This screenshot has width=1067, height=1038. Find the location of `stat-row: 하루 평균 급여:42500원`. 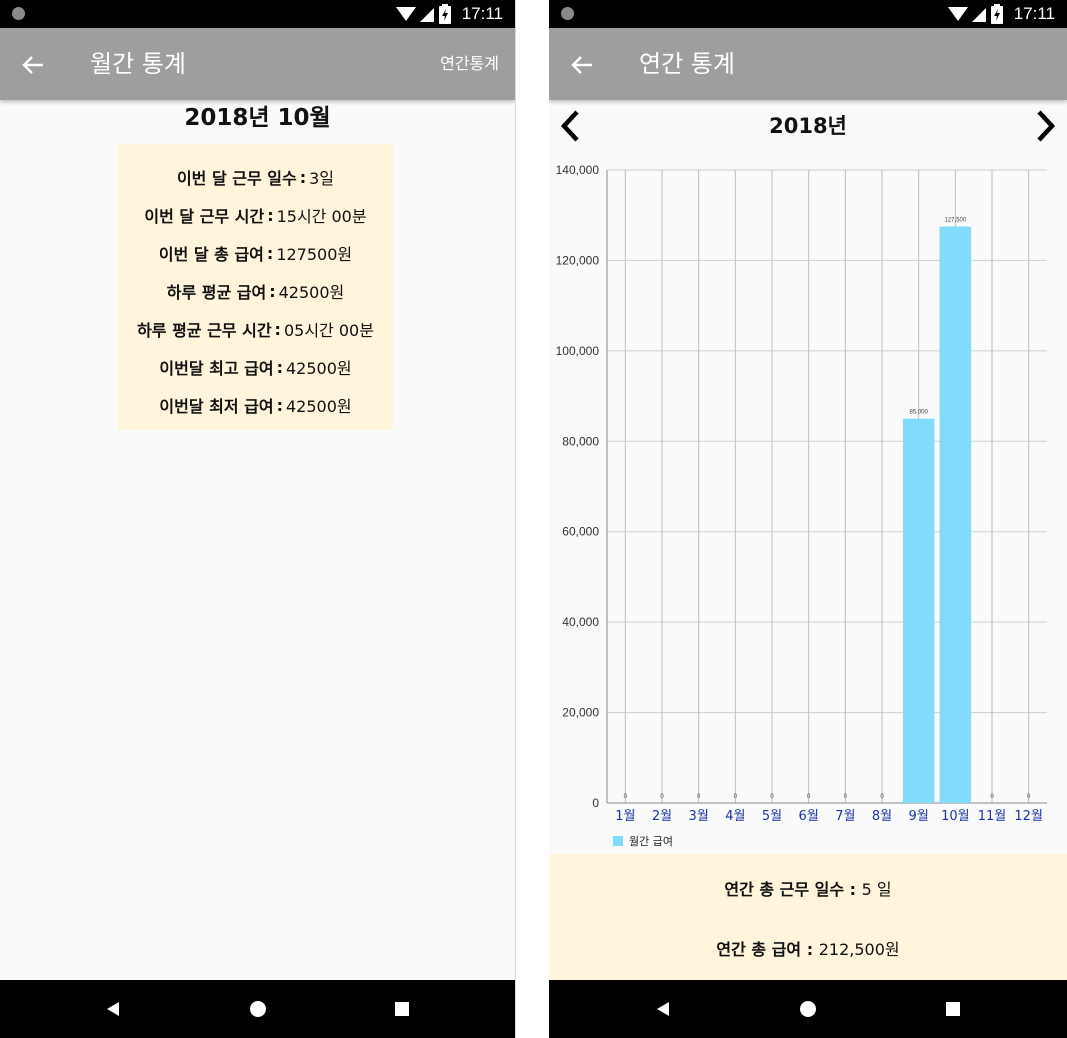

stat-row: 하루 평균 급여:42500원 is located at coordinates (255, 291).